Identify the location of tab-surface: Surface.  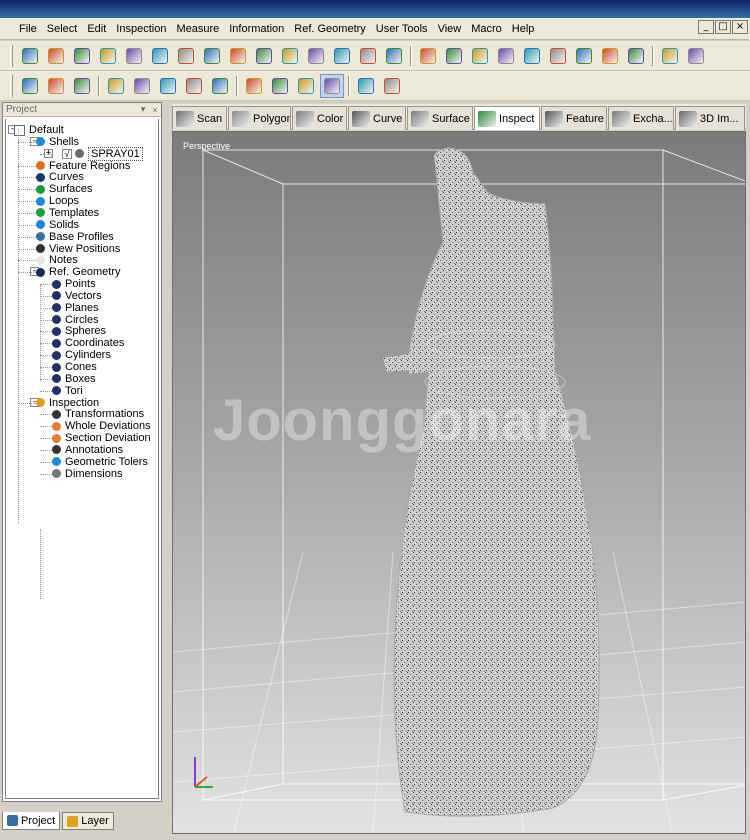
(440, 118).